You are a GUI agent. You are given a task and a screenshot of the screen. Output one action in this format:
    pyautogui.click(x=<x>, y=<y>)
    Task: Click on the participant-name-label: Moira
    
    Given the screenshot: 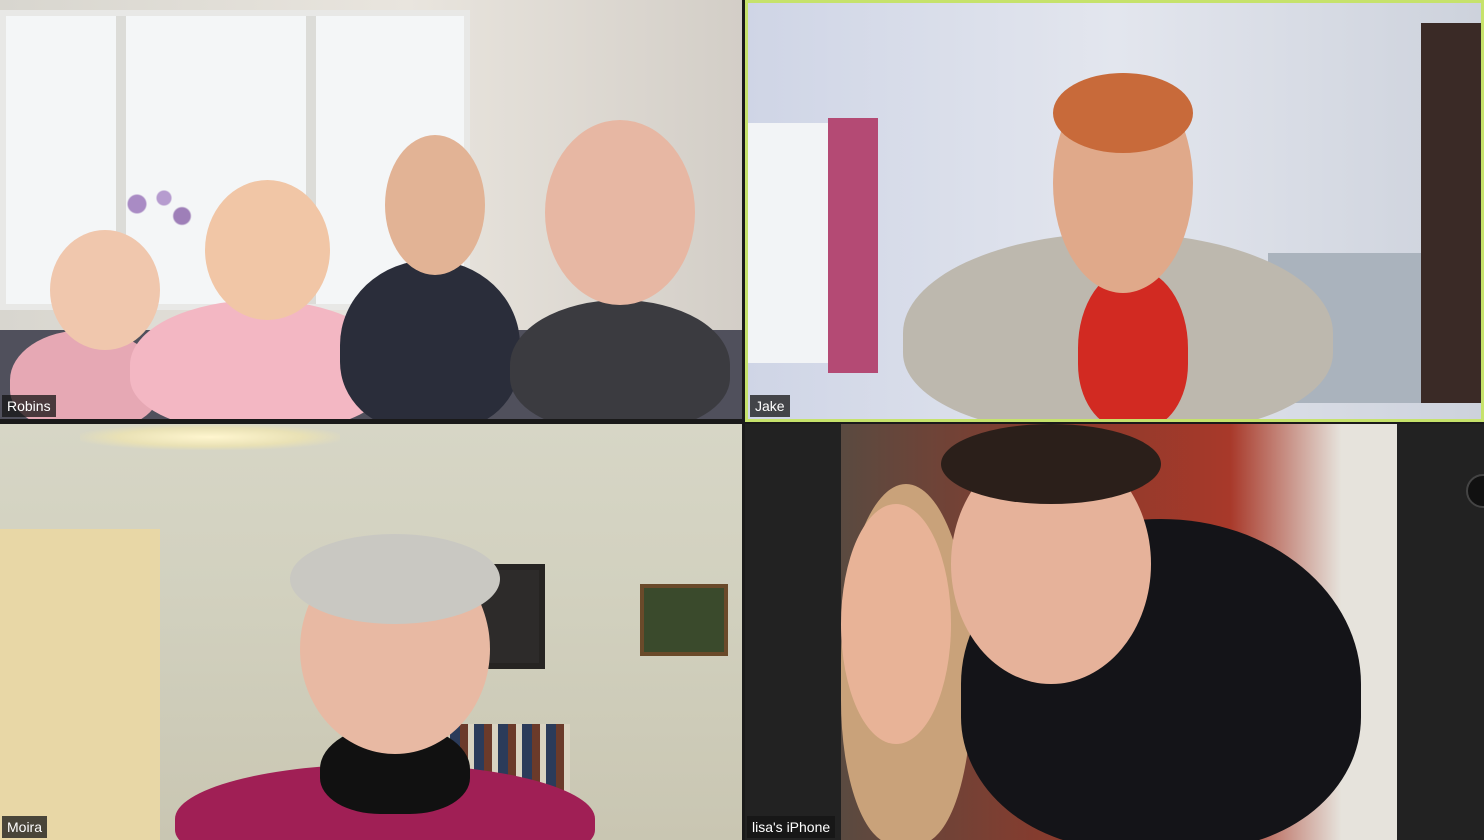 What is the action you would take?
    pyautogui.click(x=25, y=827)
    